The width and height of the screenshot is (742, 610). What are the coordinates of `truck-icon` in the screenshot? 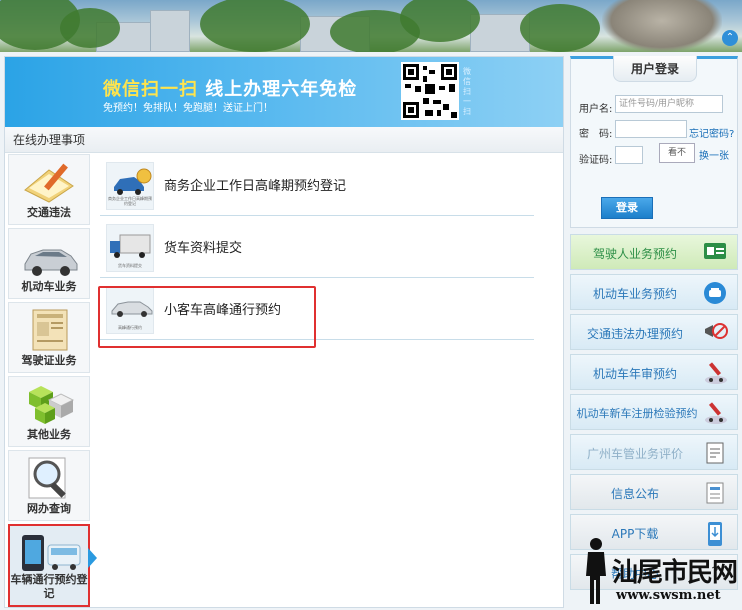 It's located at (130, 246).